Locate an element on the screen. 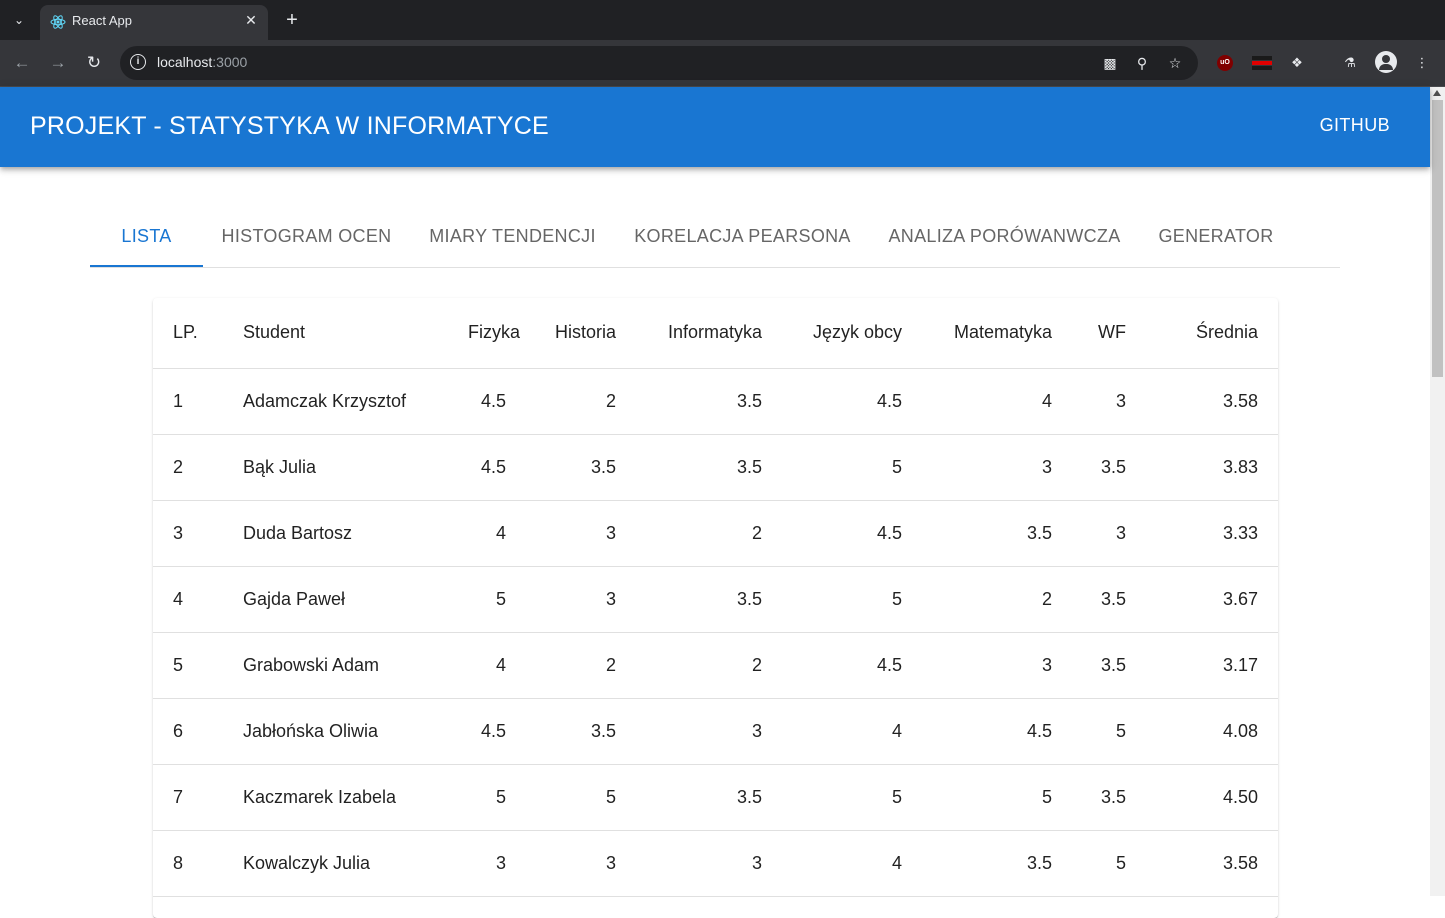 Image resolution: width=1445 pixels, height=918 pixels. cell-fizyka: 3 is located at coordinates (487, 863).